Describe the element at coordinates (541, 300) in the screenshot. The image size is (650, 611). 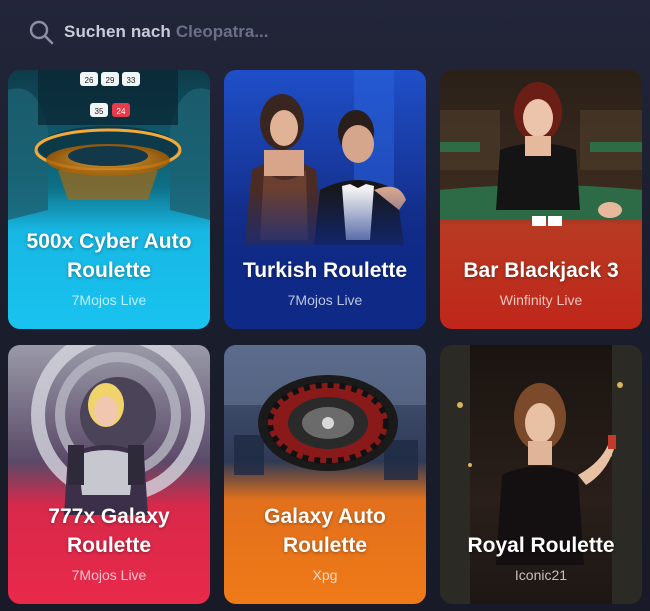
I see `game-provider: Winfinity Live` at that location.